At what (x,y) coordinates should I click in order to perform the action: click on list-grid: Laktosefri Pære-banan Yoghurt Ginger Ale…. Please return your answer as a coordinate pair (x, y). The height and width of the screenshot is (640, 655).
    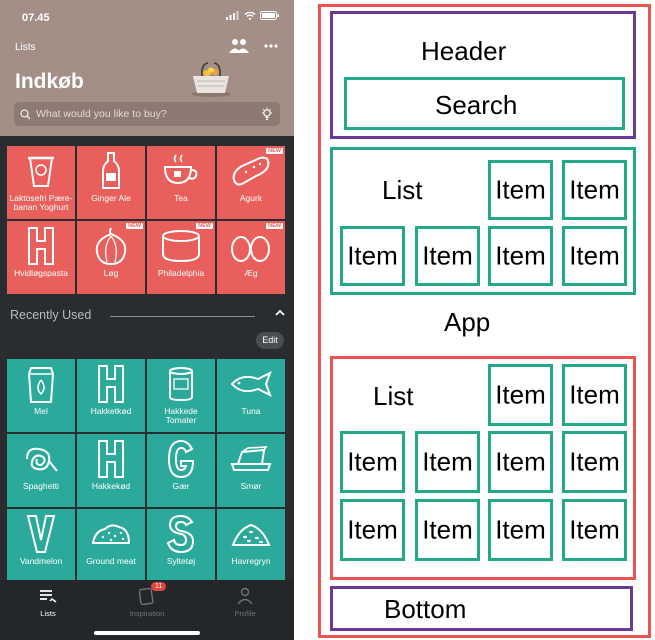
    Looking at the image, I should click on (146, 220).